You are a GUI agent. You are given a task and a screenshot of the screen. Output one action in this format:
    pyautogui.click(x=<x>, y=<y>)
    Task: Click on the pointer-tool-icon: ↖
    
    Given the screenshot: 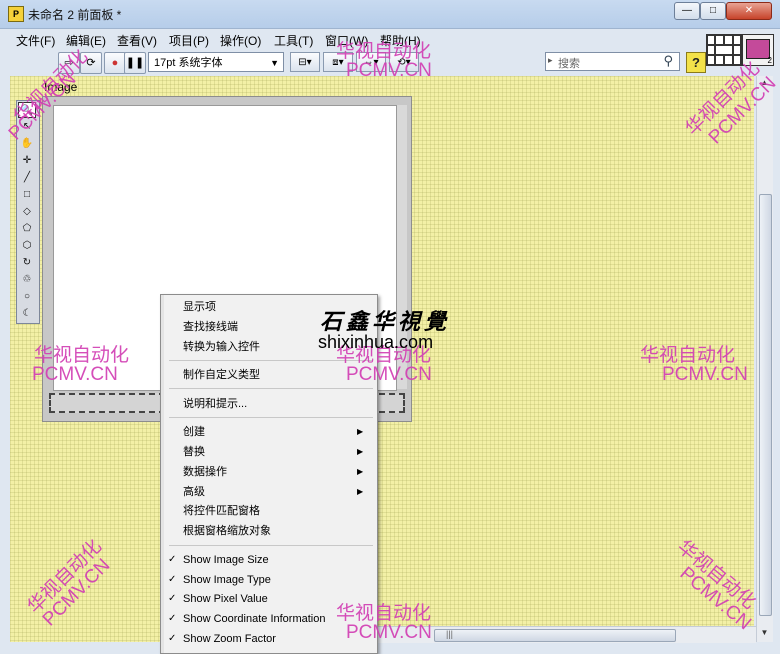 What is the action you would take?
    pyautogui.click(x=27, y=127)
    